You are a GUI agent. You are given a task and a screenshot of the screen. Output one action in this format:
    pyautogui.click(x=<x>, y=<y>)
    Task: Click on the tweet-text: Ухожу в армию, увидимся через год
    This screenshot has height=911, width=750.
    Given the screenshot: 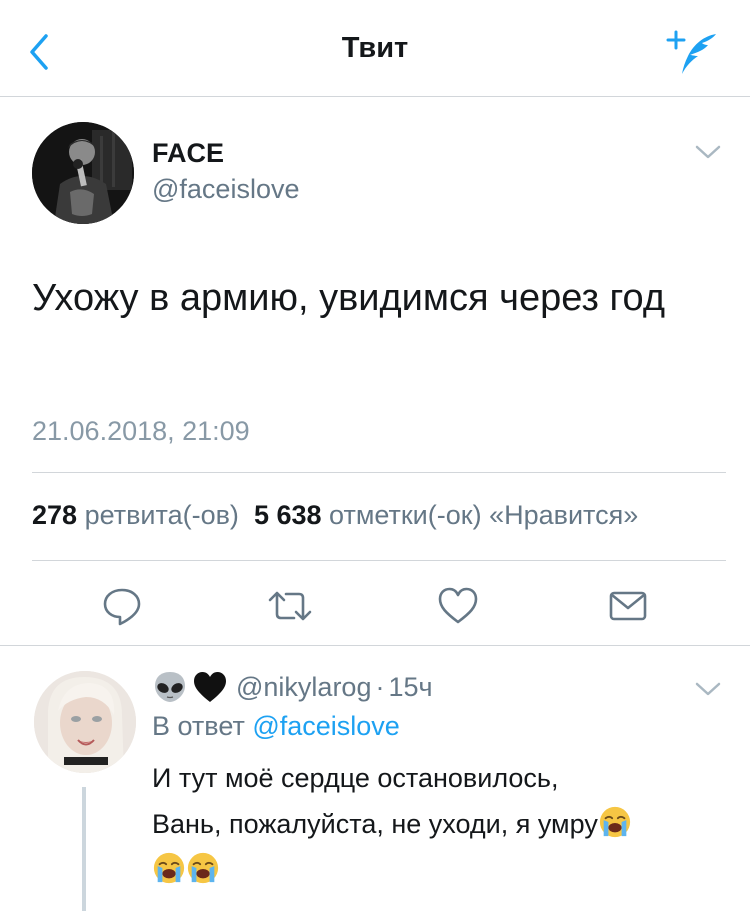 What is the action you would take?
    pyautogui.click(x=349, y=298)
    